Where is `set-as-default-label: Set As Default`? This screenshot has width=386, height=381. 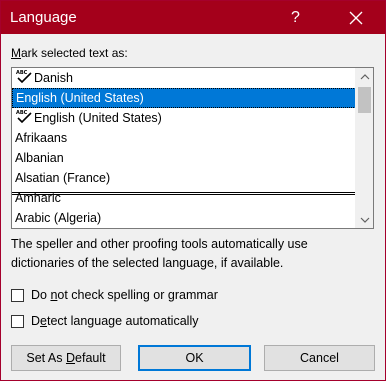
set-as-default-label: Set As Default is located at coordinates (66, 358).